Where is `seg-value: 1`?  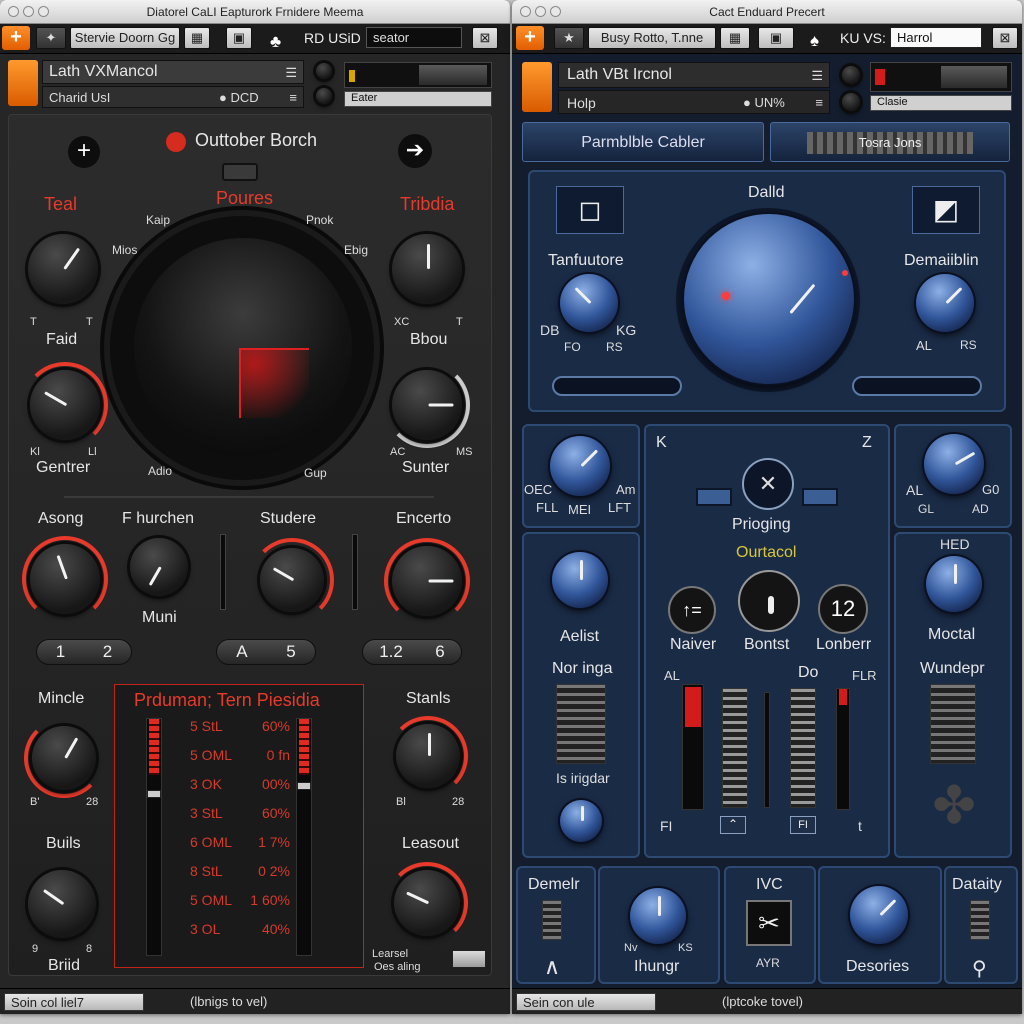
seg-value: 1 is located at coordinates (60, 652).